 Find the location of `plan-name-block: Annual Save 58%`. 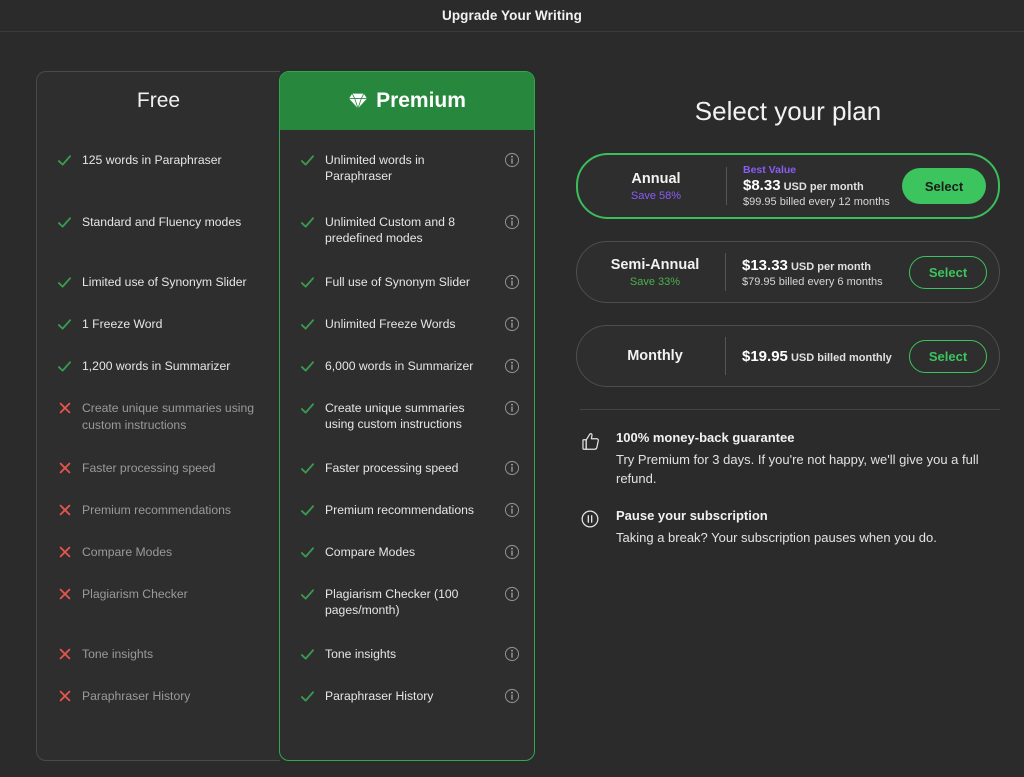

plan-name-block: Annual Save 58% is located at coordinates (652, 186).